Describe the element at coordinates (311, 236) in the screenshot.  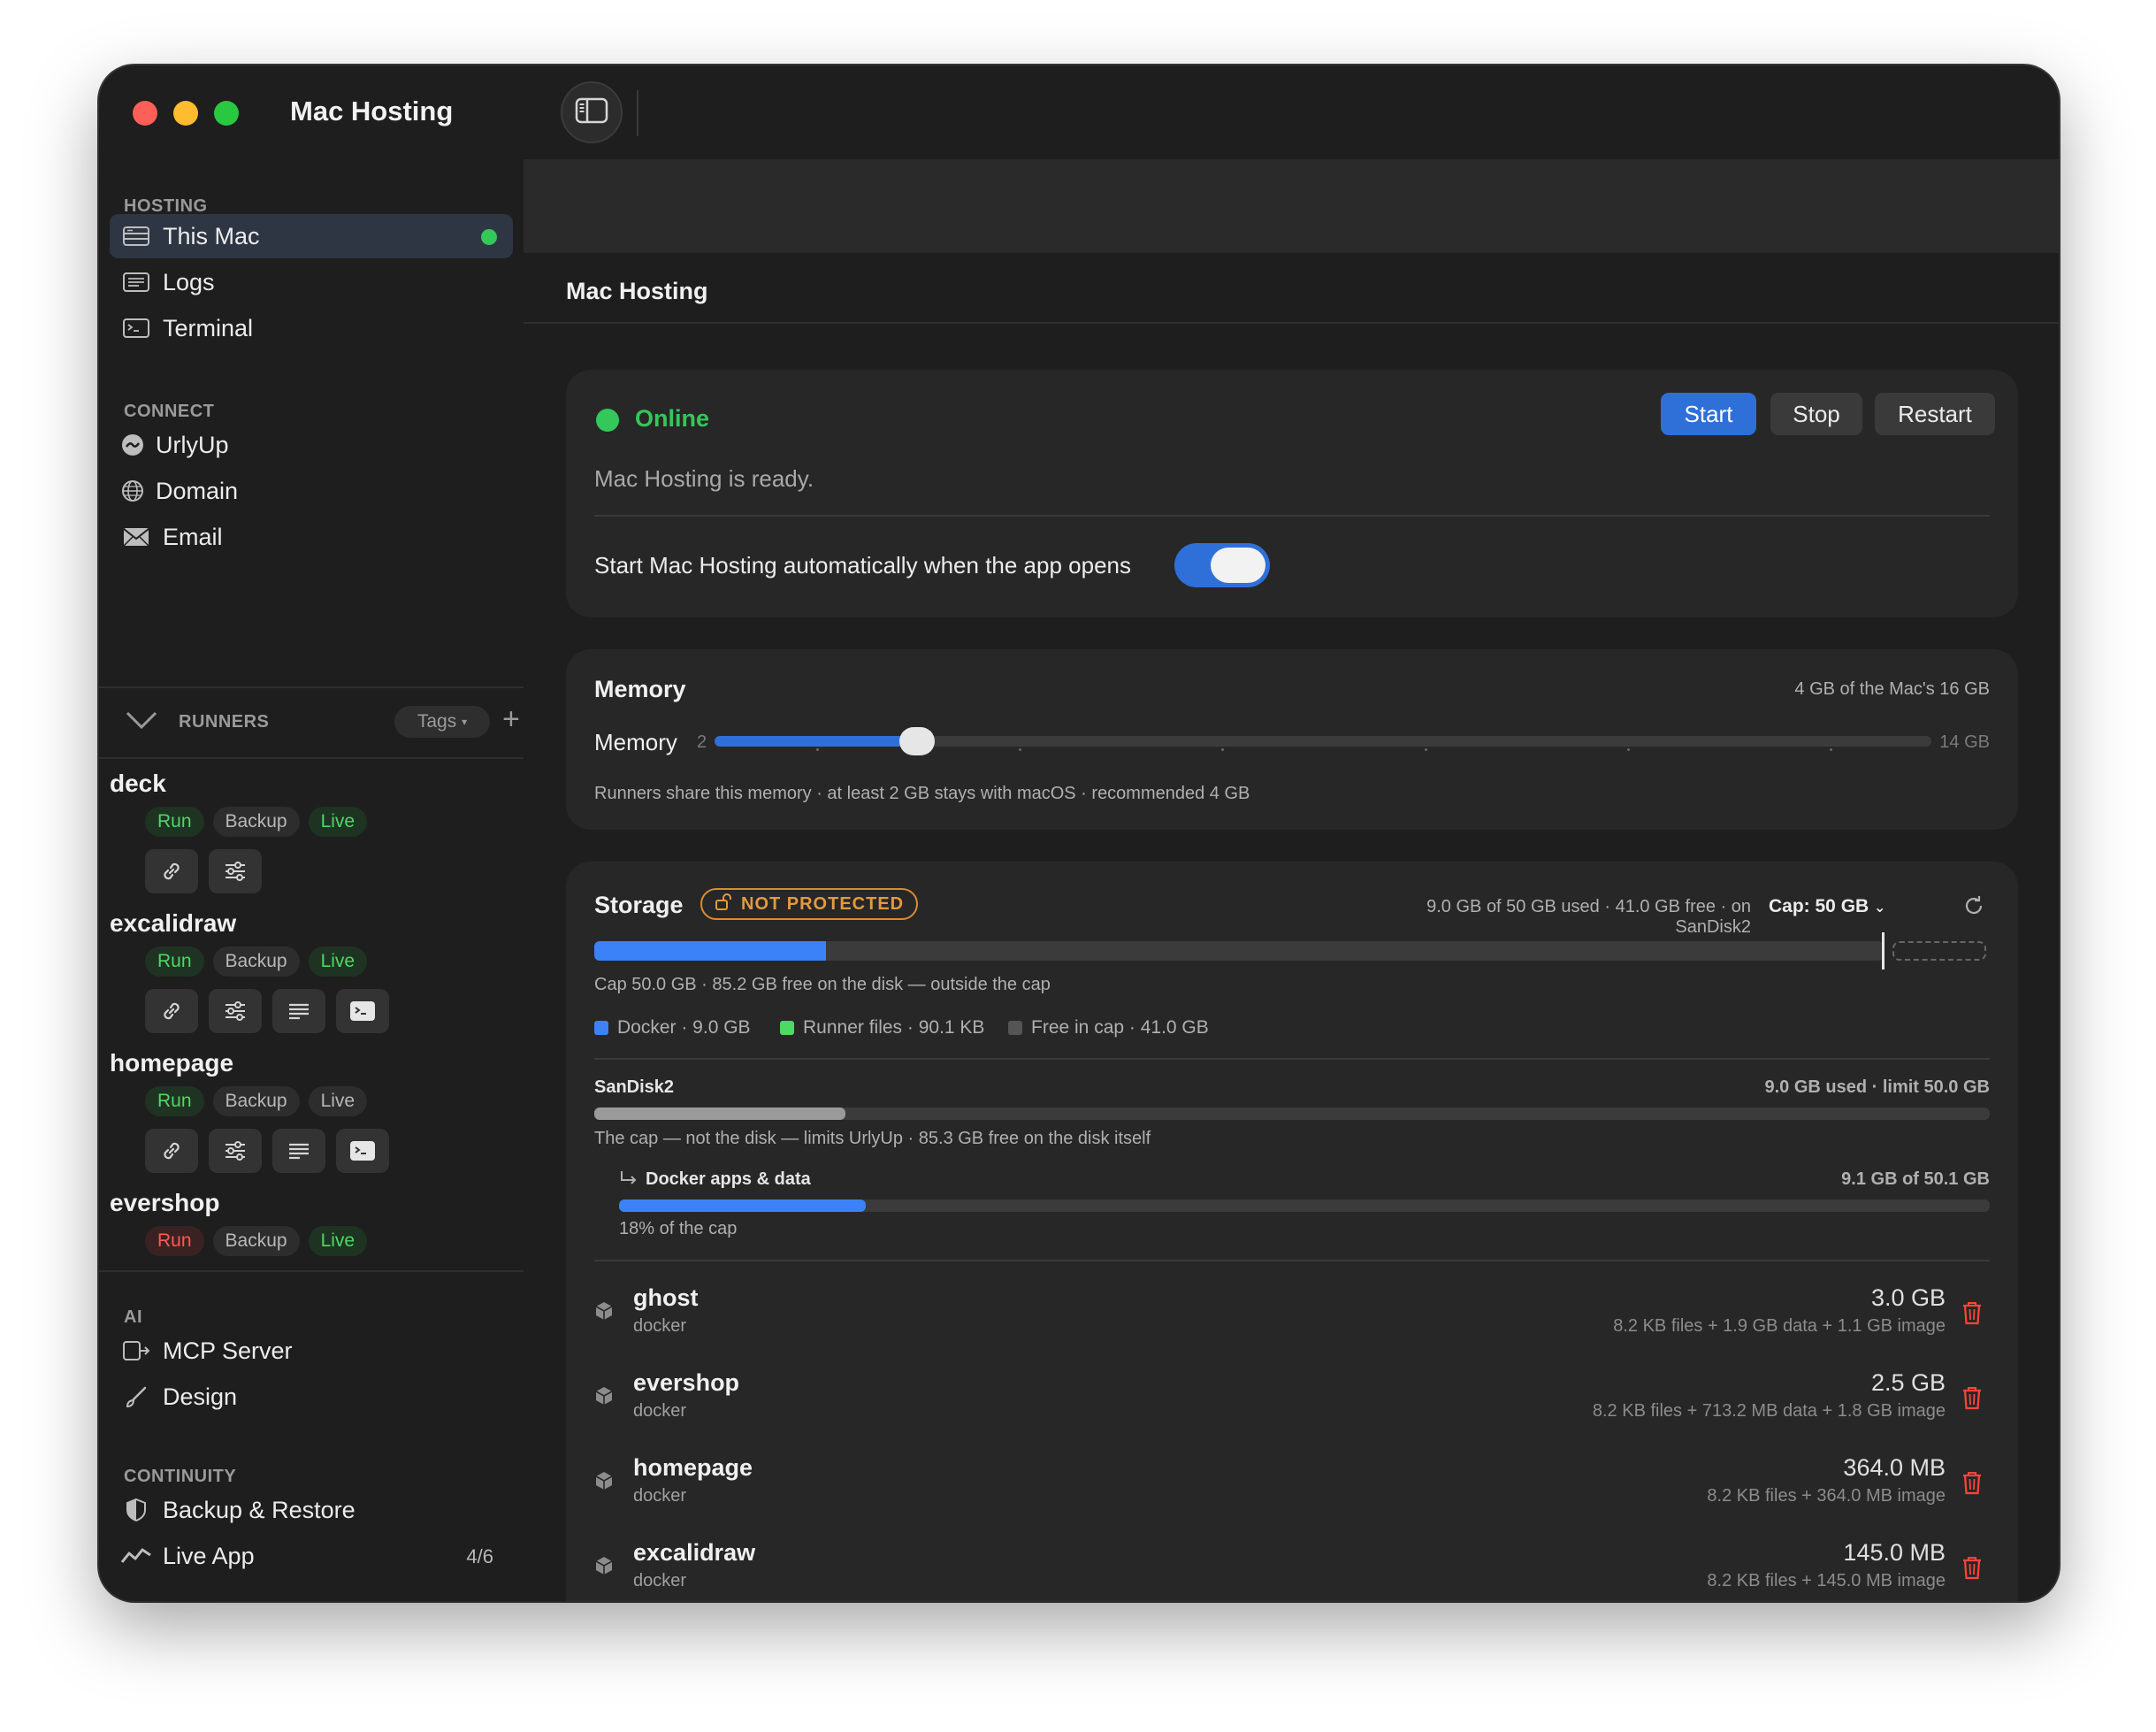
I see `sidebar-item-this-mac: This Mac` at that location.